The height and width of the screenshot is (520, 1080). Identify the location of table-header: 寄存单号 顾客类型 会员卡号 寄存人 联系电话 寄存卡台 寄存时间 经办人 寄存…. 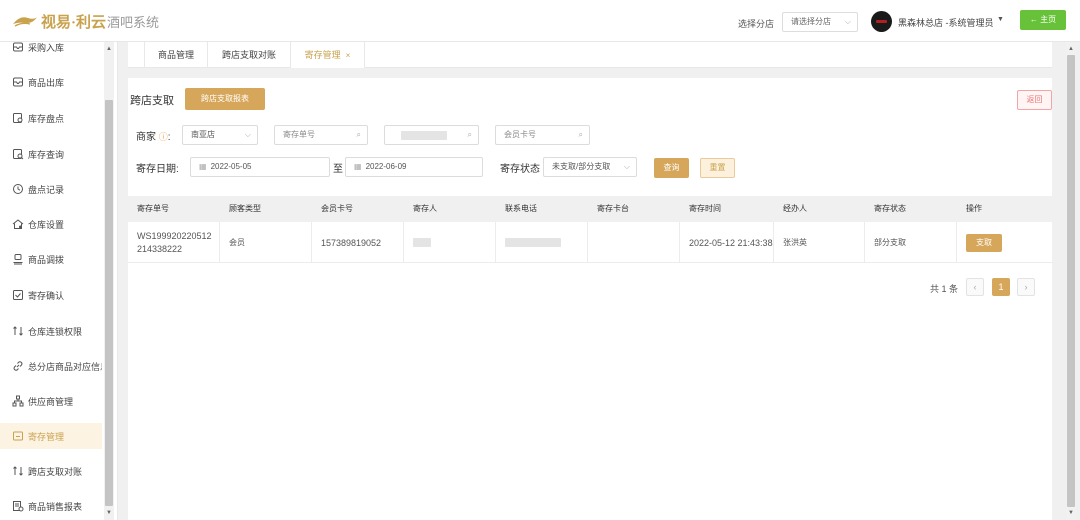
(590, 209).